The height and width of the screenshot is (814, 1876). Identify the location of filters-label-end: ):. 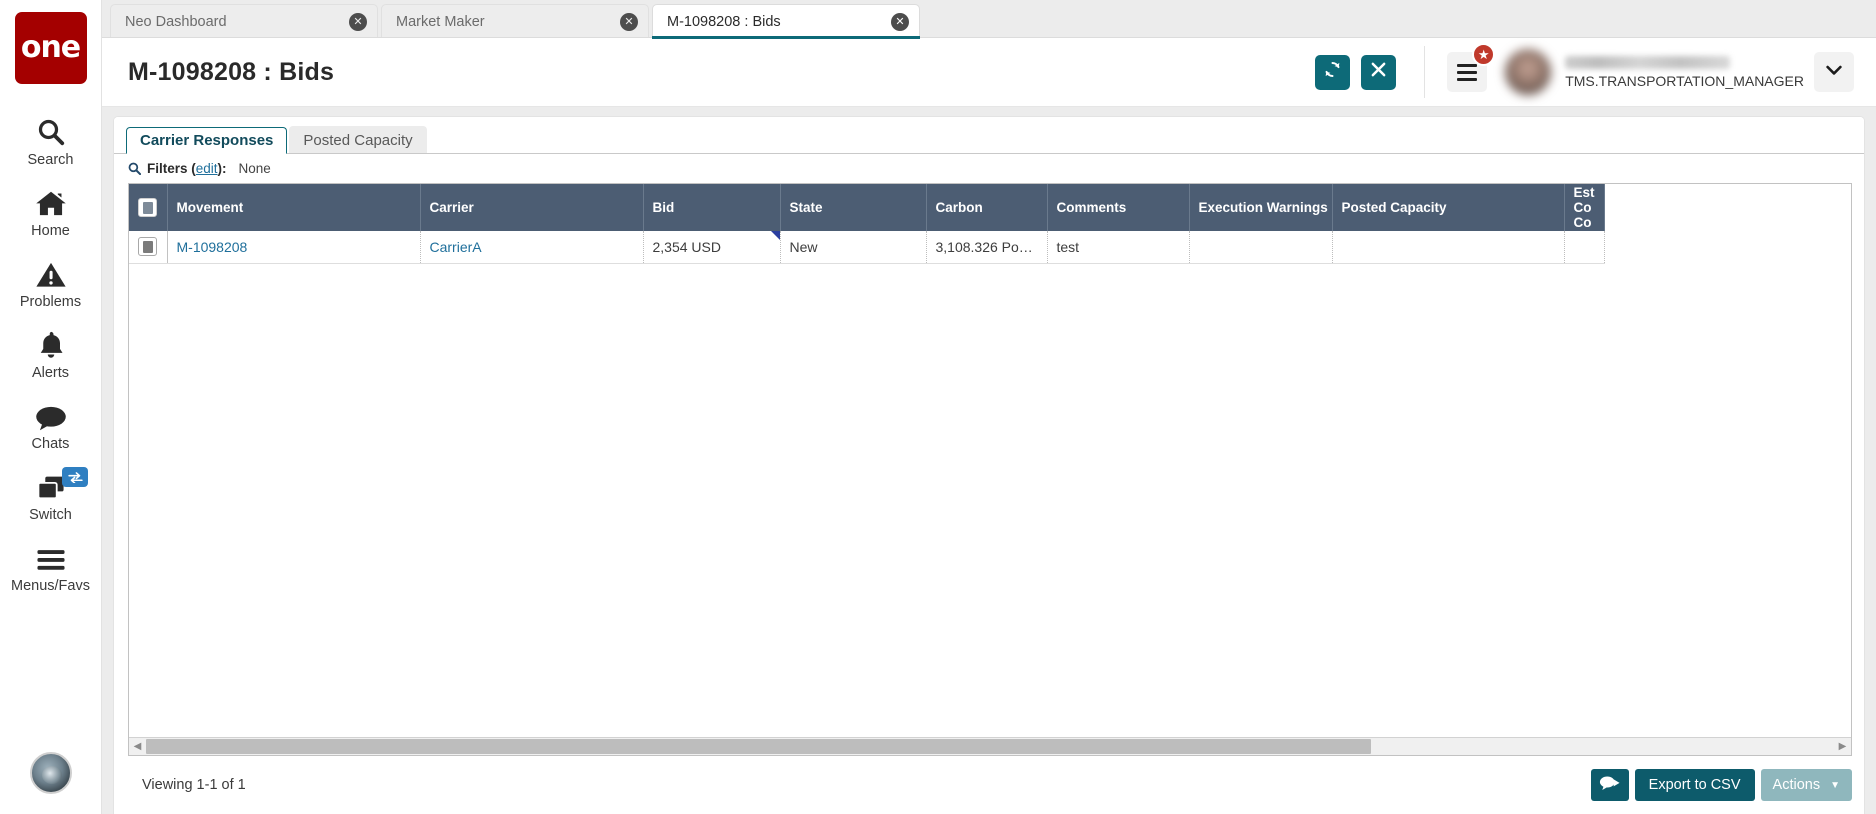
(222, 168).